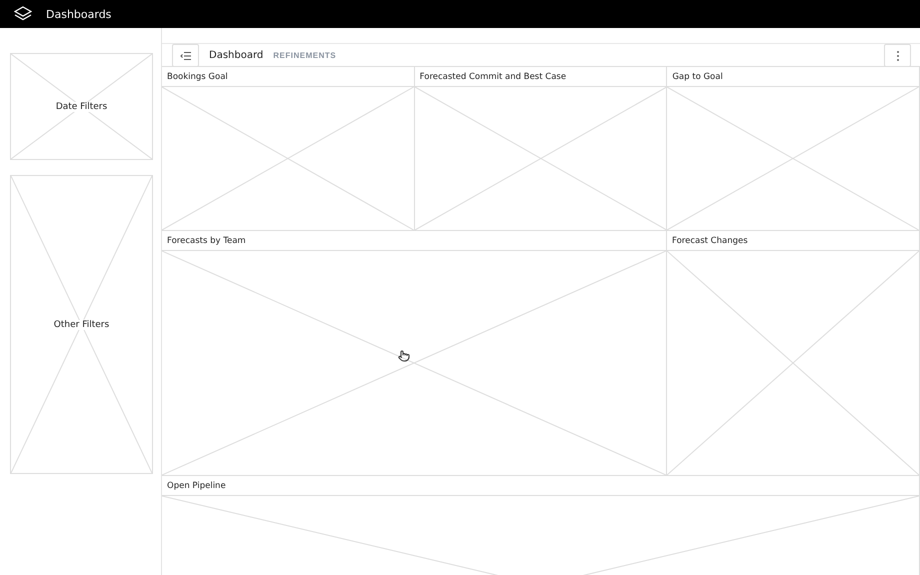 The height and width of the screenshot is (575, 920). I want to click on panel-title: Gap to Goal, so click(793, 77).